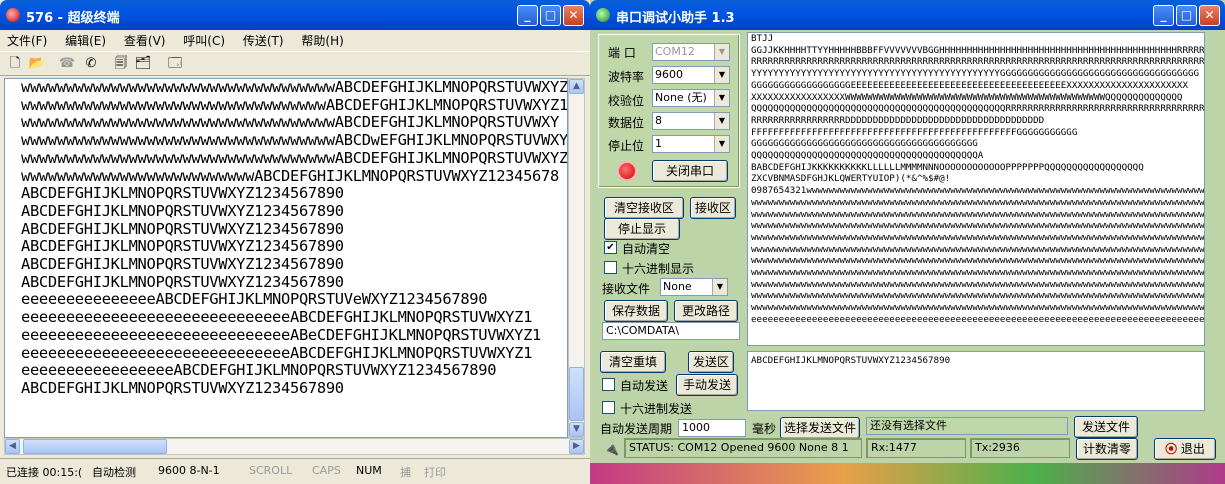 Image resolution: width=1225 pixels, height=484 pixels. What do you see at coordinates (576, 446) in the screenshot?
I see `scroll-right-icon: ▶` at bounding box center [576, 446].